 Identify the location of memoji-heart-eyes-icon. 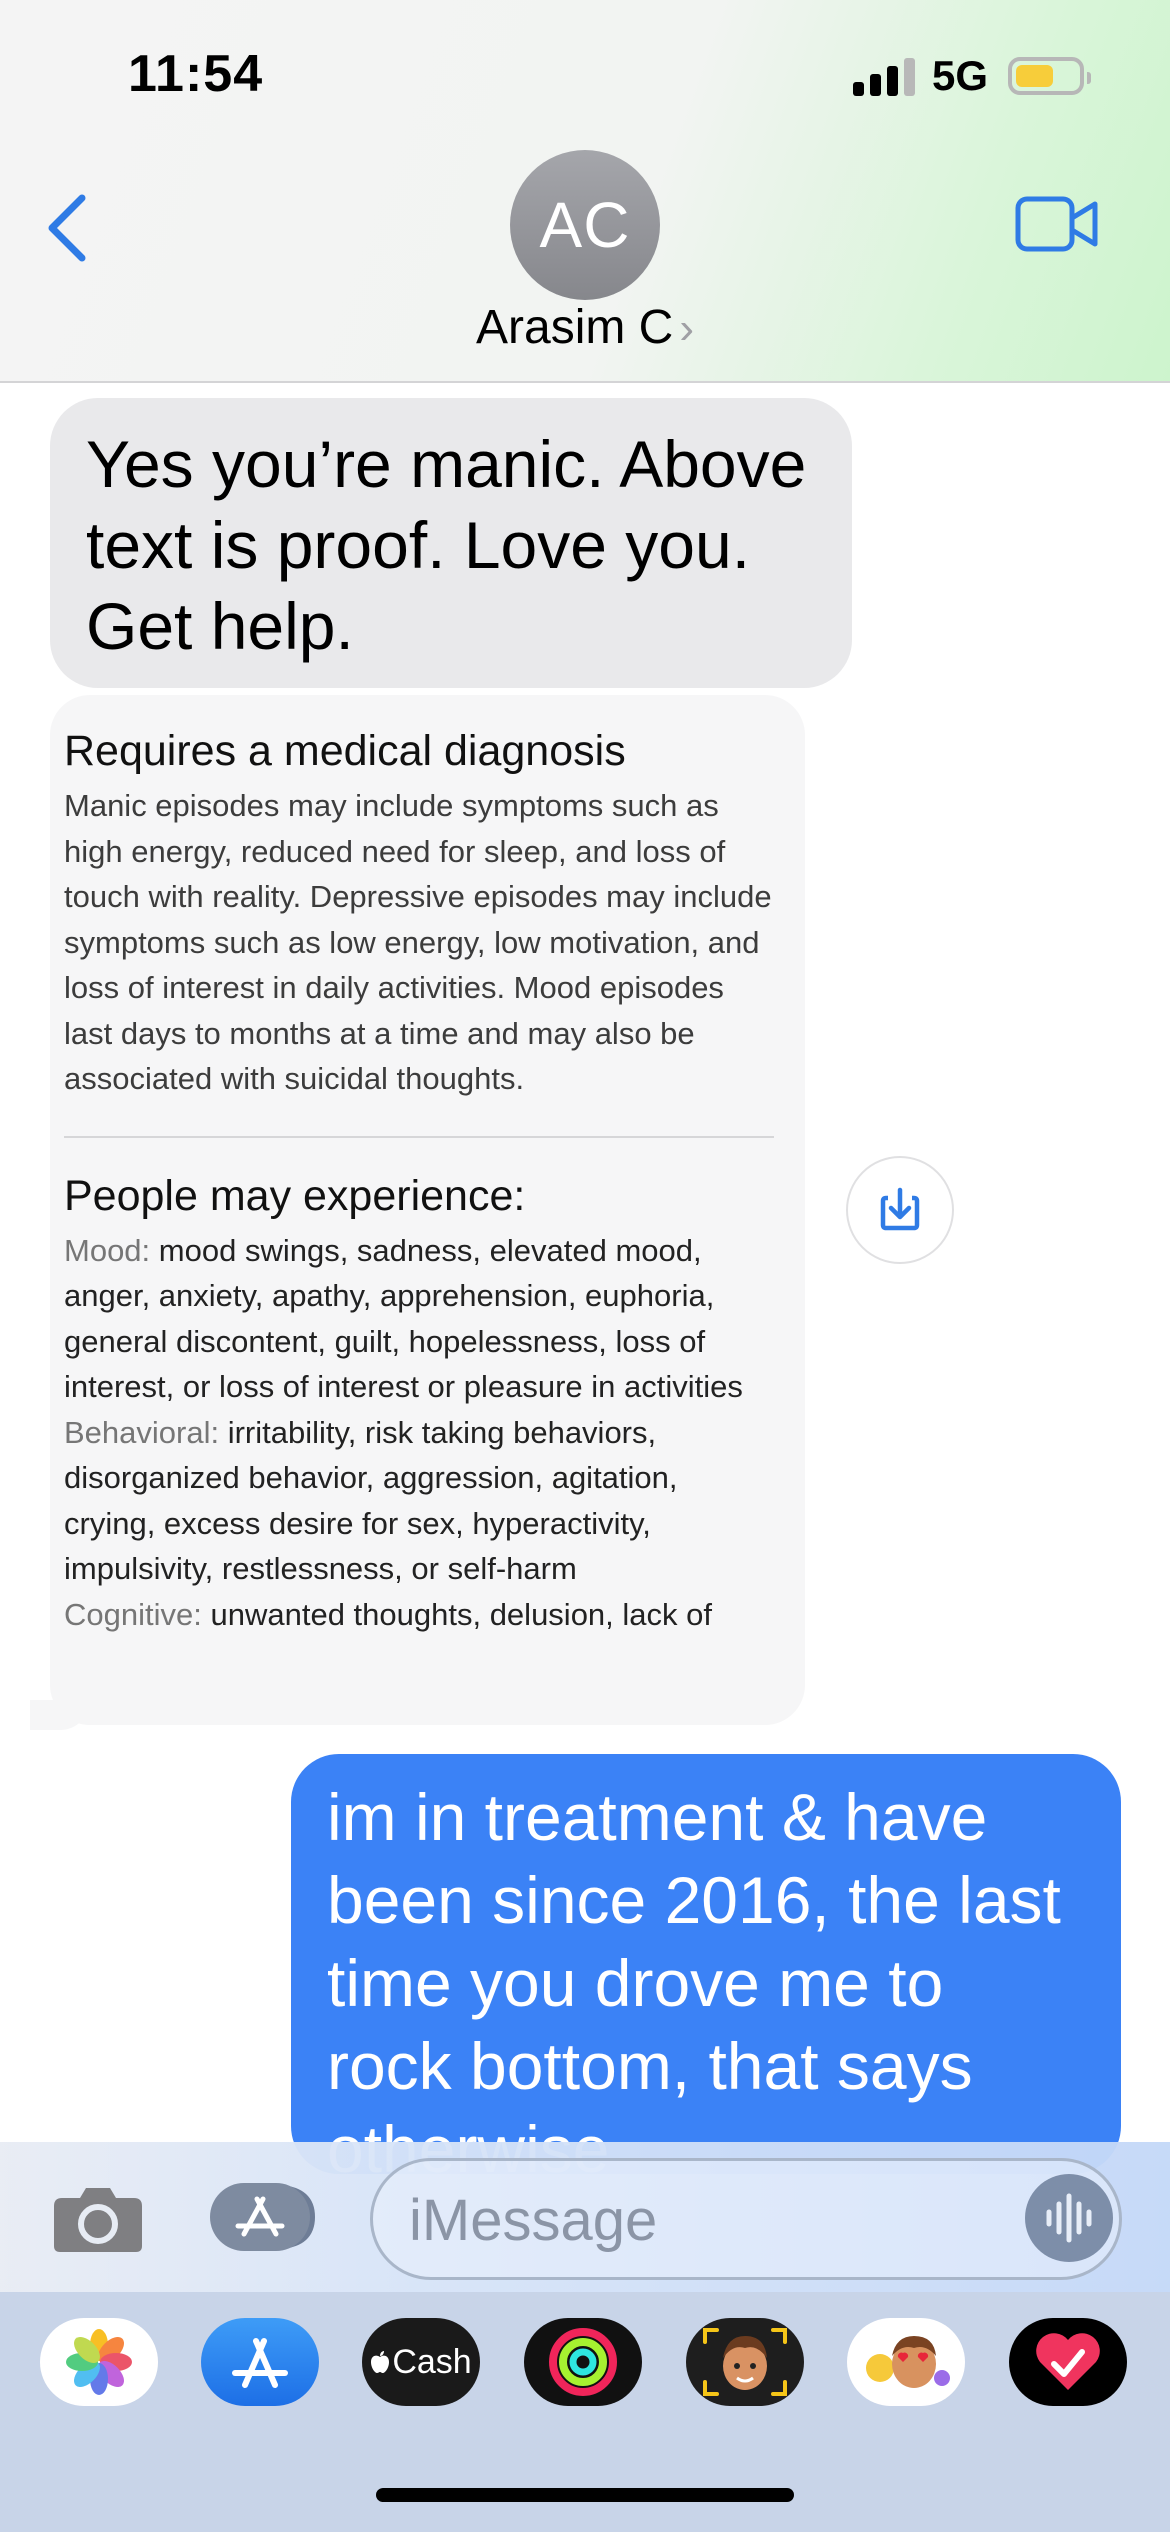
(908, 2362).